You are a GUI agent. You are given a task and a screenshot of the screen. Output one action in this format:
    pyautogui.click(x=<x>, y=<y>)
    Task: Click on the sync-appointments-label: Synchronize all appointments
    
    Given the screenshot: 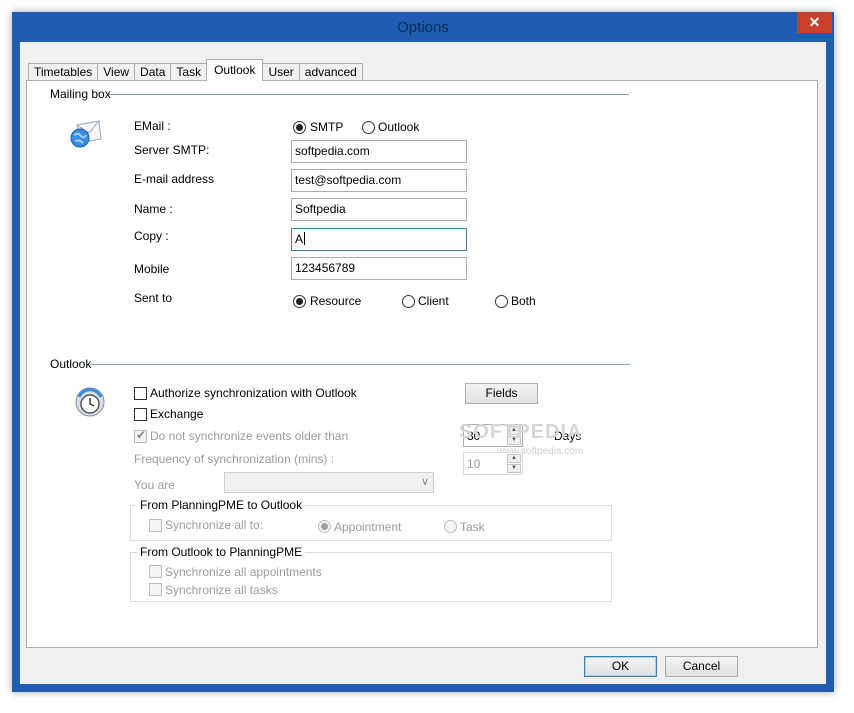 What is the action you would take?
    pyautogui.click(x=243, y=572)
    